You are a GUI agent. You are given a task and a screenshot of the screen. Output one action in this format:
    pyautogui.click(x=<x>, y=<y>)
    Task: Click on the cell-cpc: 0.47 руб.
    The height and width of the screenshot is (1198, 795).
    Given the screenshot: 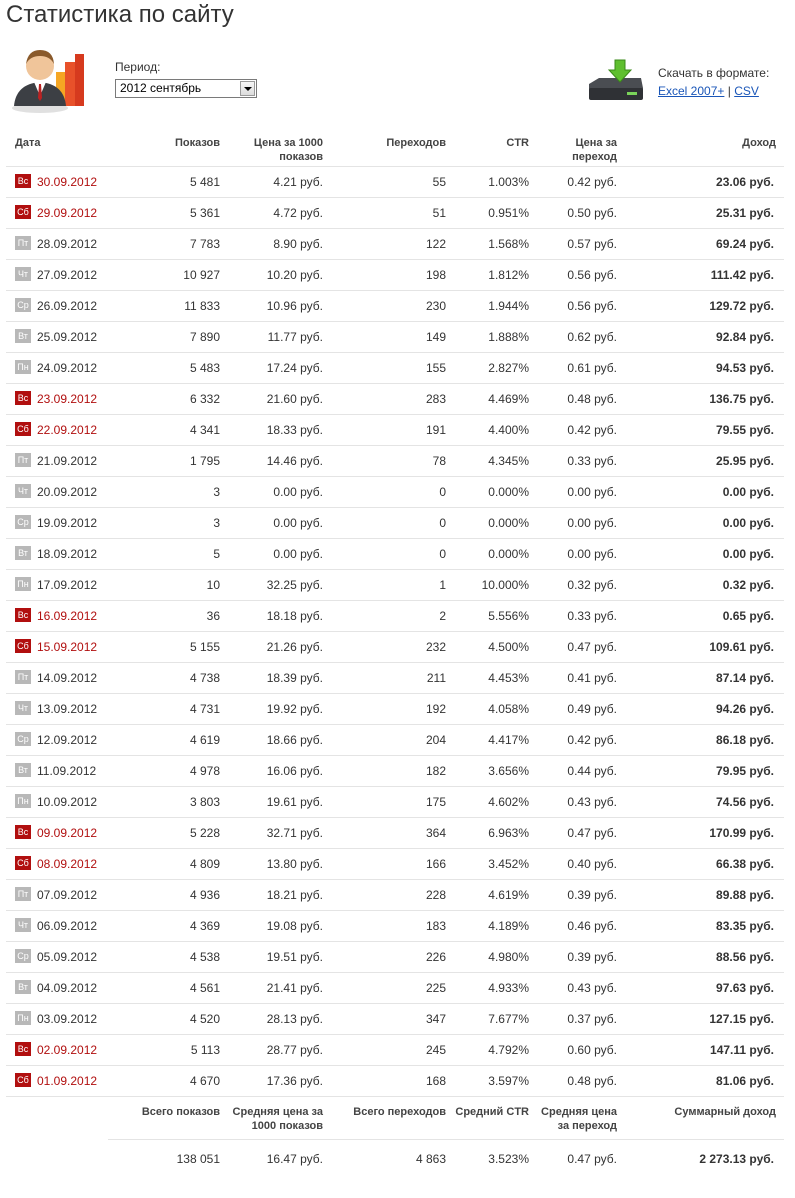 What is the action you would take?
    pyautogui.click(x=581, y=646)
    